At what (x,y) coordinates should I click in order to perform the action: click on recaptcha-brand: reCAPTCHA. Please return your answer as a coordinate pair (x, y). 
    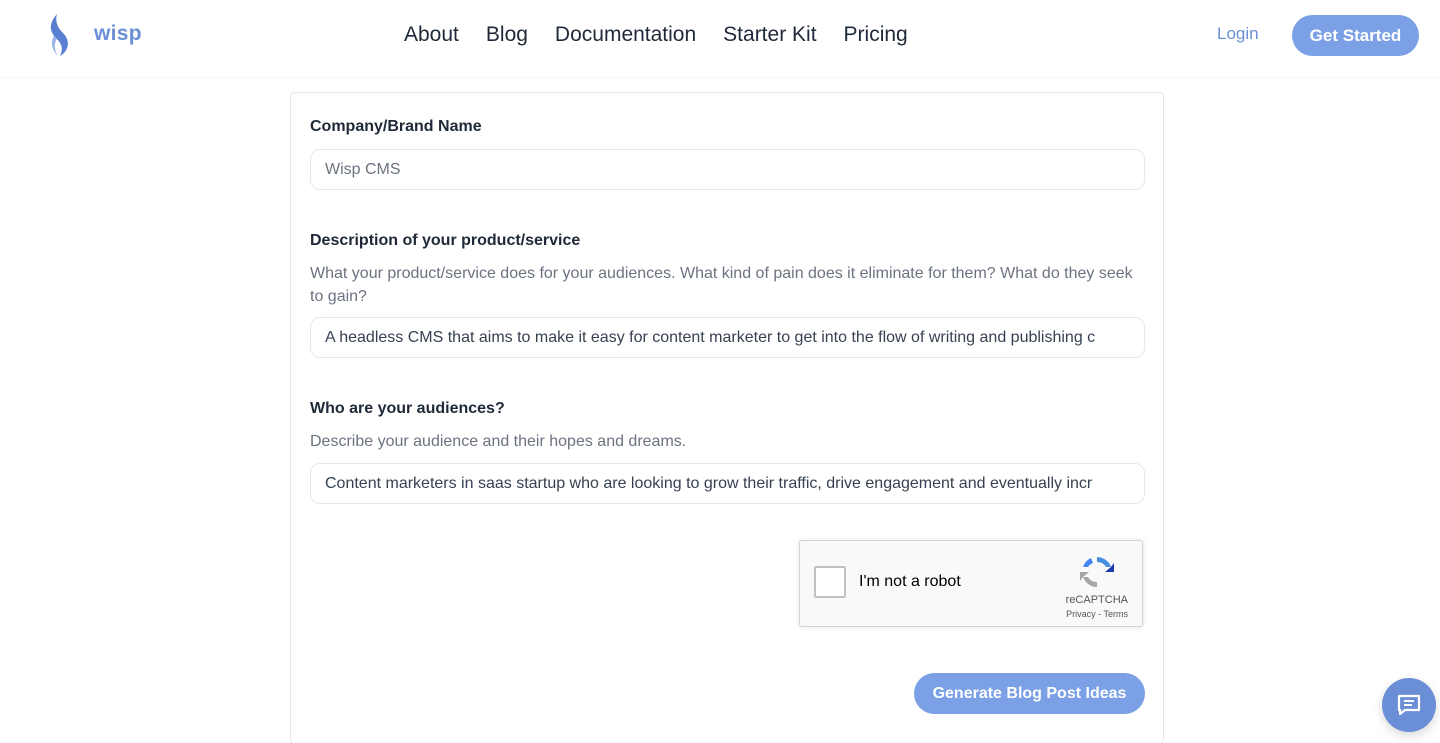
    Looking at the image, I should click on (1096, 600).